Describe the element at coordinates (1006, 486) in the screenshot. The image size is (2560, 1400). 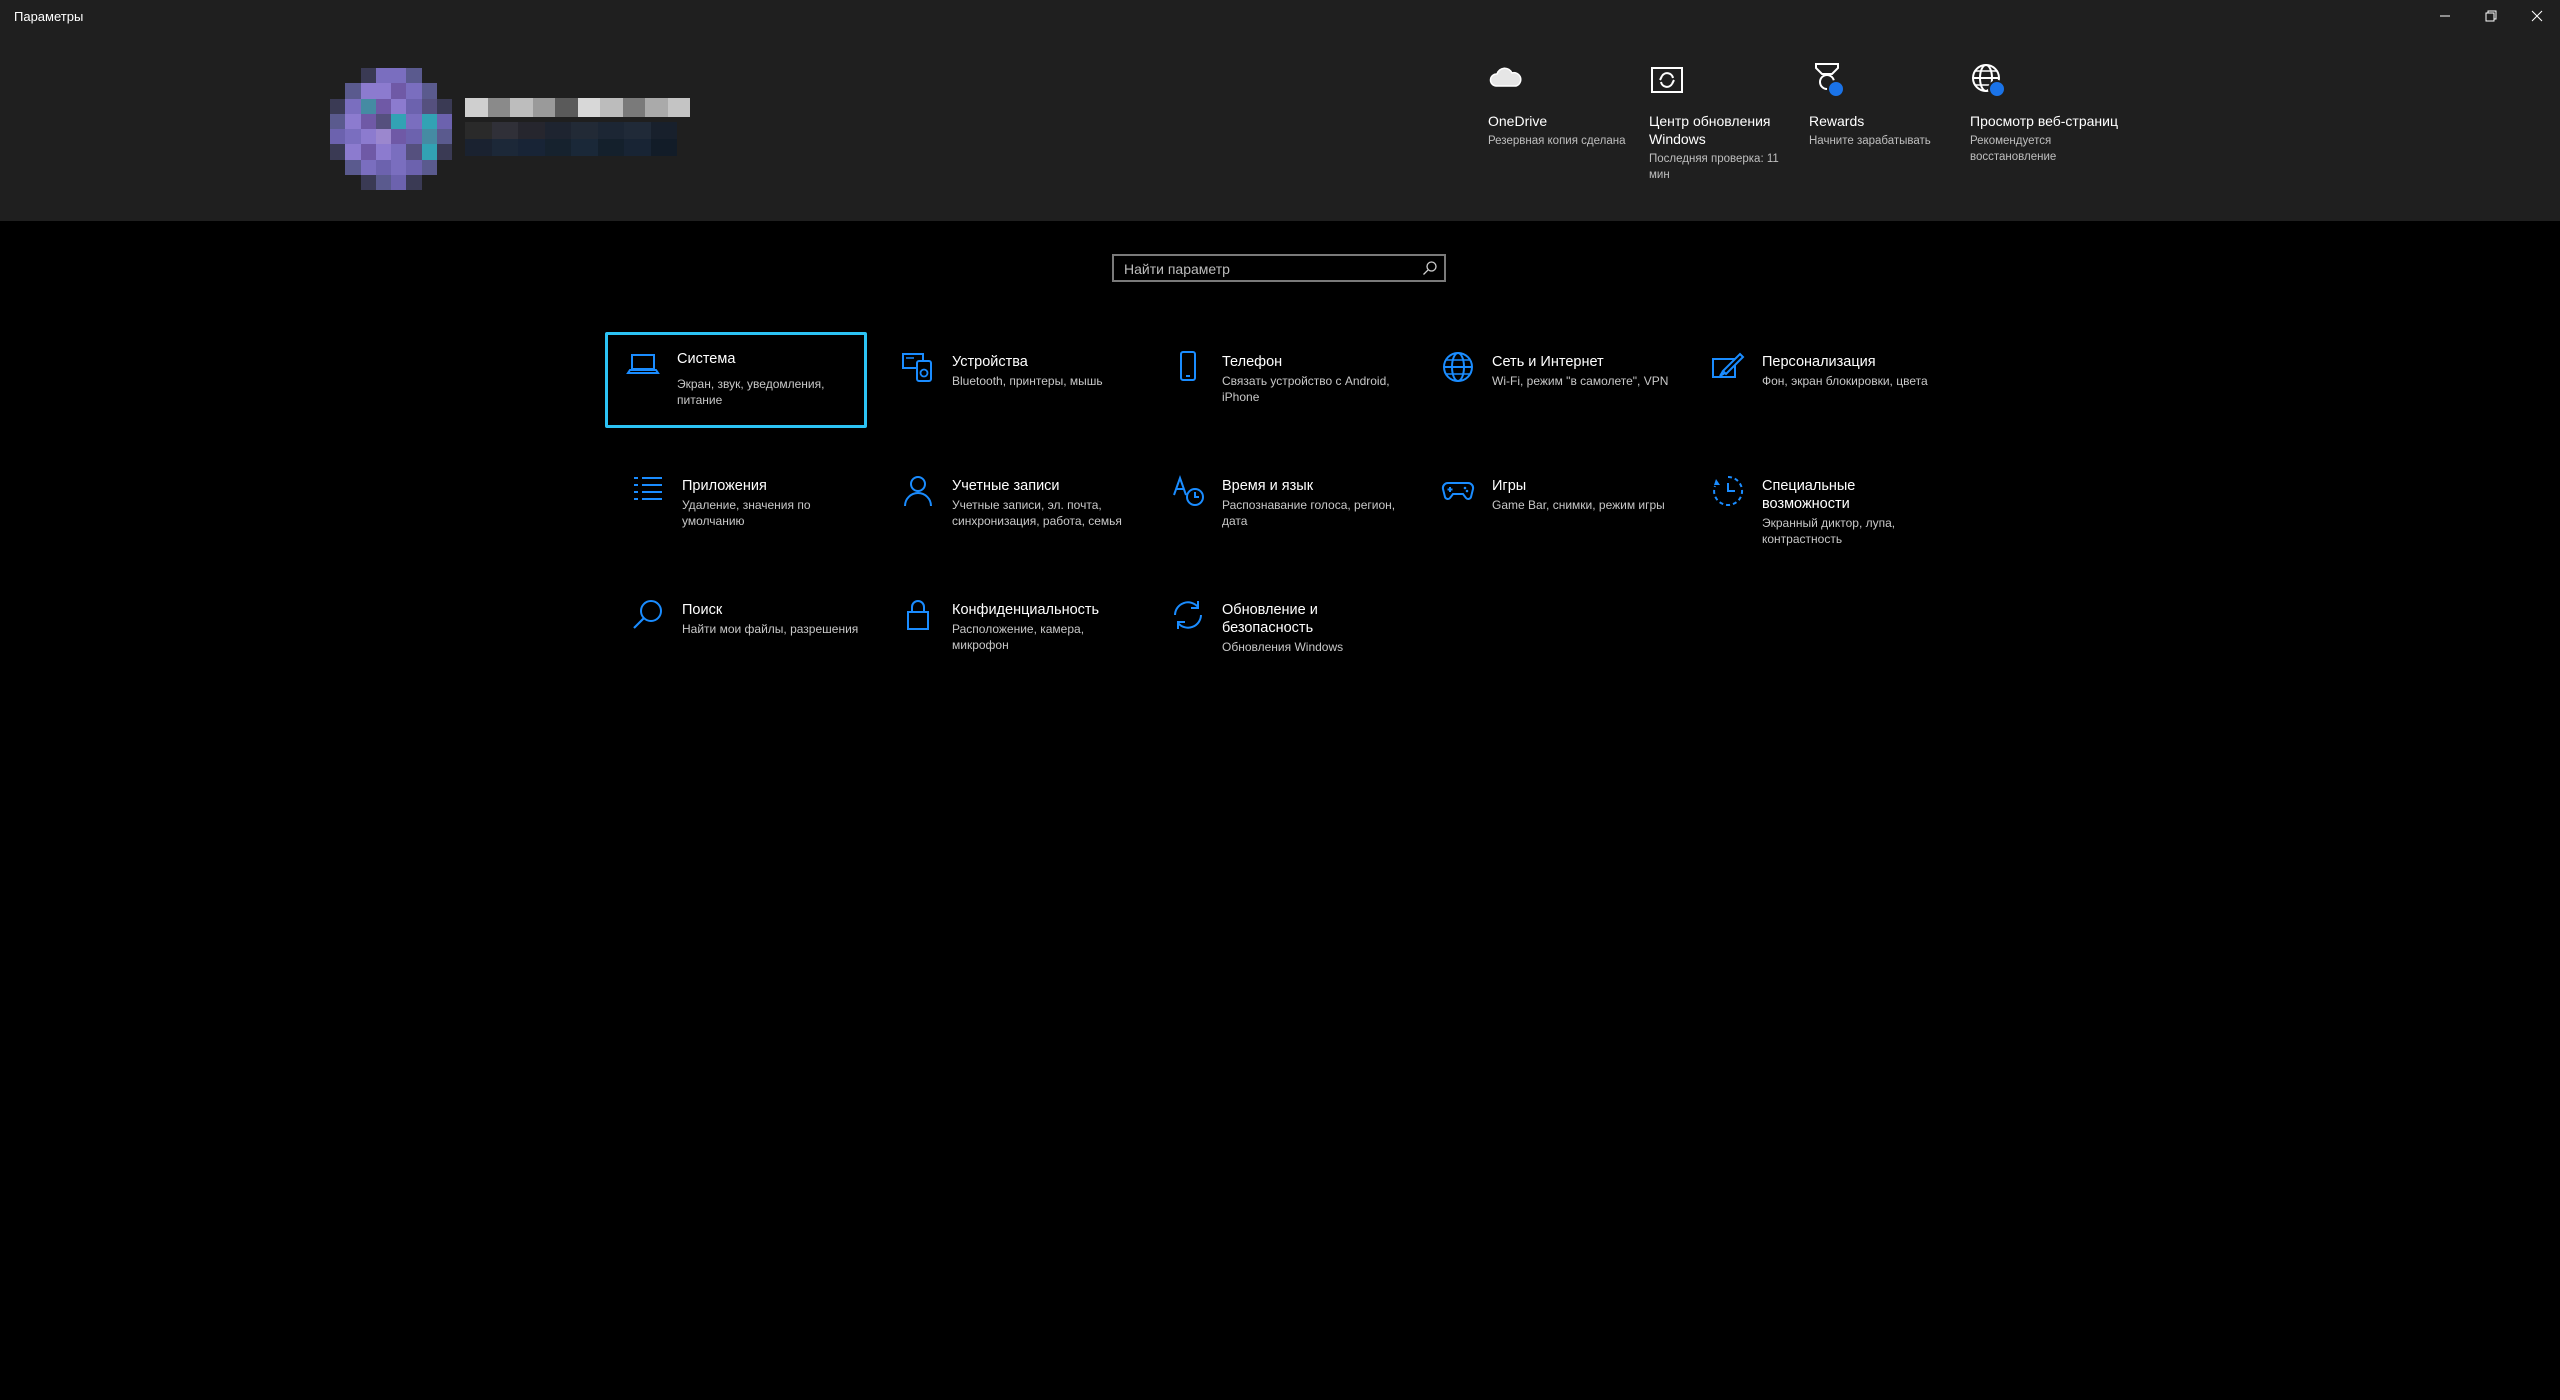
I see `category-title: Учетные записи` at that location.